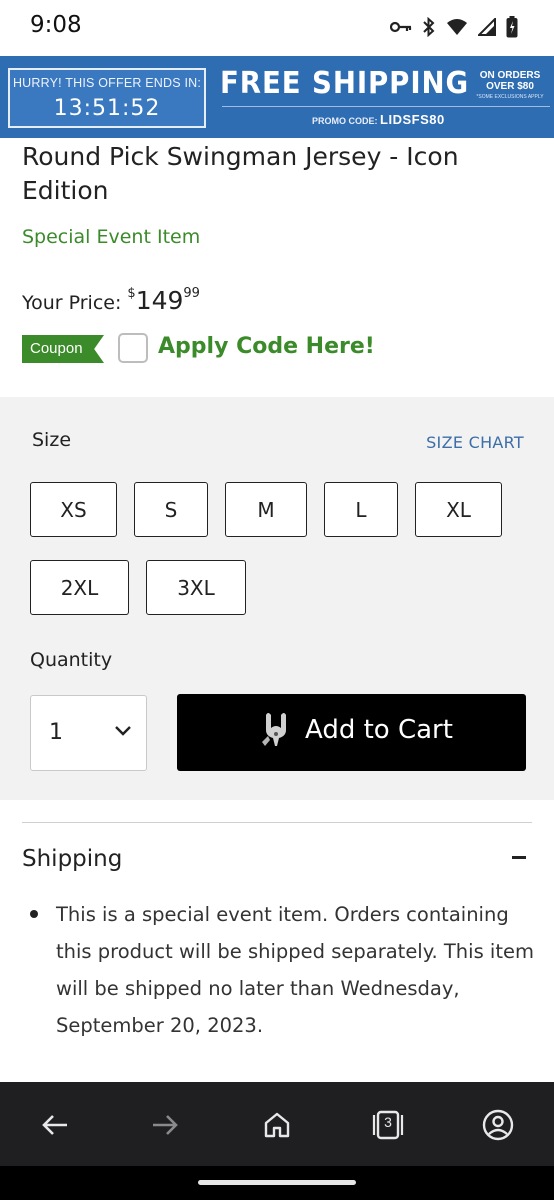 The image size is (554, 1200). I want to click on status-icons, so click(454, 27).